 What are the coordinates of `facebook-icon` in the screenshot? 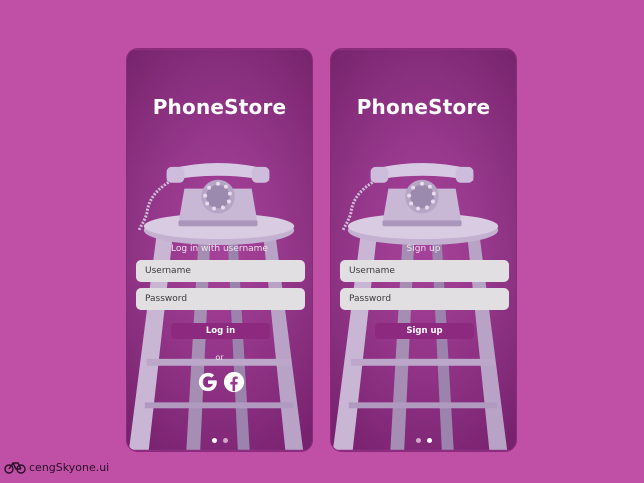 It's located at (234, 382).